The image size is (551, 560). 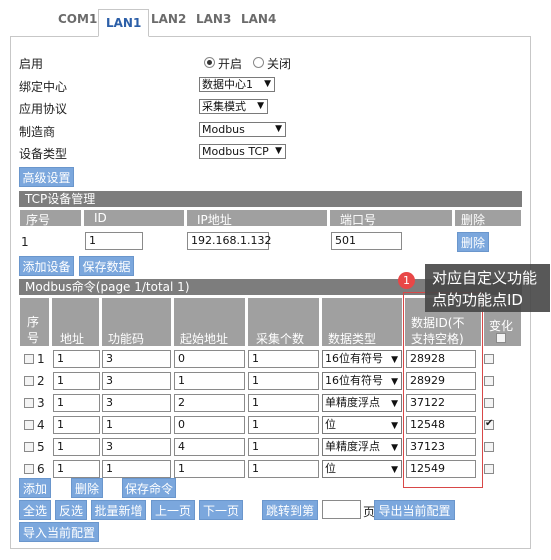 What do you see at coordinates (366, 241) in the screenshot?
I see `tcp-port-input: 501` at bounding box center [366, 241].